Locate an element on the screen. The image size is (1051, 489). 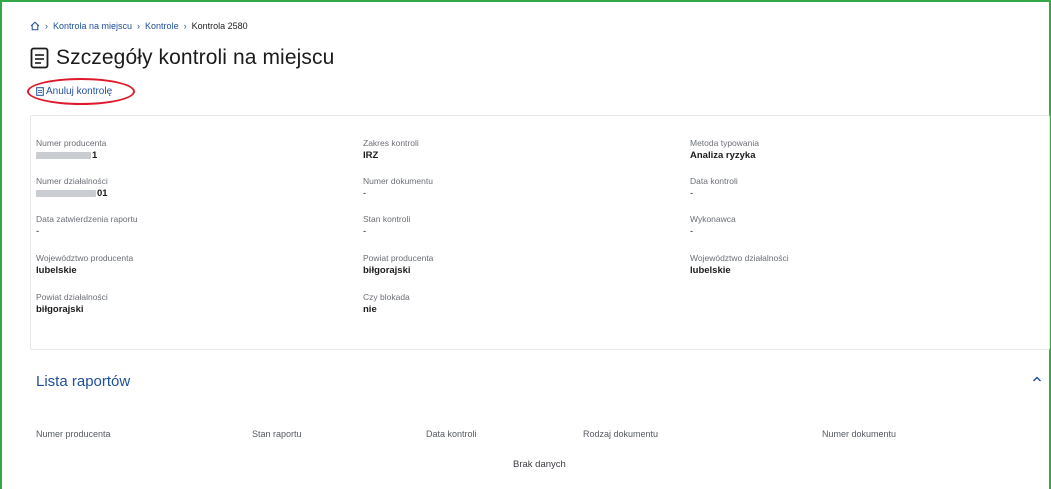
document-small-icon is located at coordinates (40, 91).